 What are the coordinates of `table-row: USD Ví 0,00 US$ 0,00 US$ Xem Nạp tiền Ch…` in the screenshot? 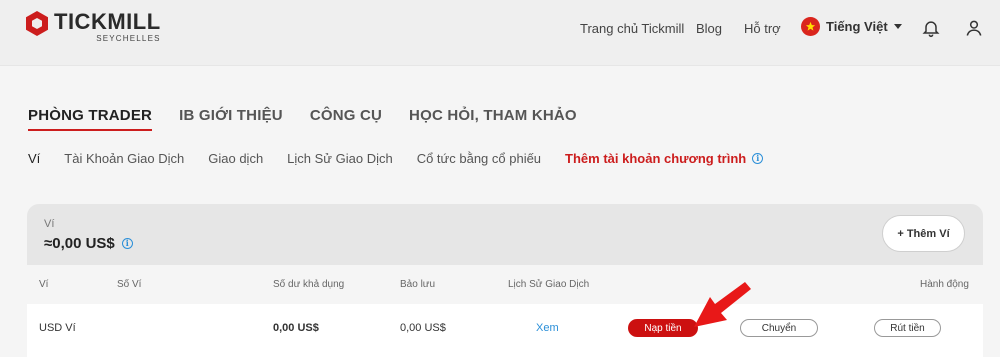 It's located at (505, 330).